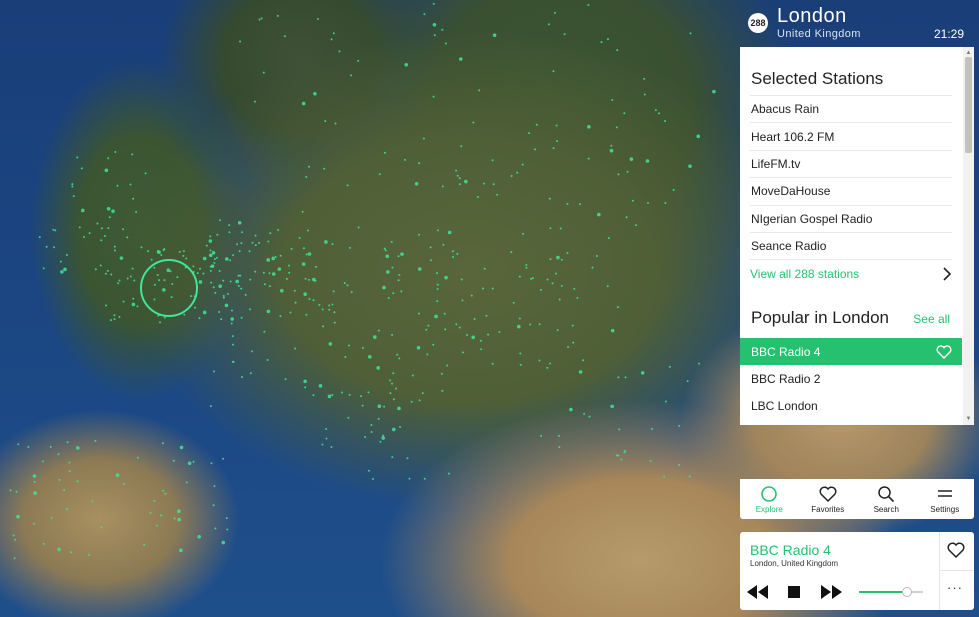 This screenshot has height=617, width=979. Describe the element at coordinates (851, 165) in the screenshot. I see `station-item: LifeFM.tv` at that location.